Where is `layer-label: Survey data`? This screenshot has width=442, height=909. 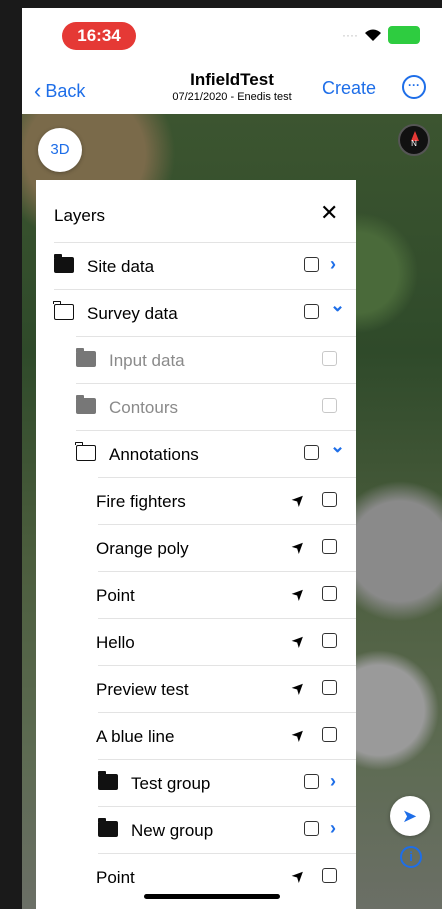 layer-label: Survey data is located at coordinates (132, 313).